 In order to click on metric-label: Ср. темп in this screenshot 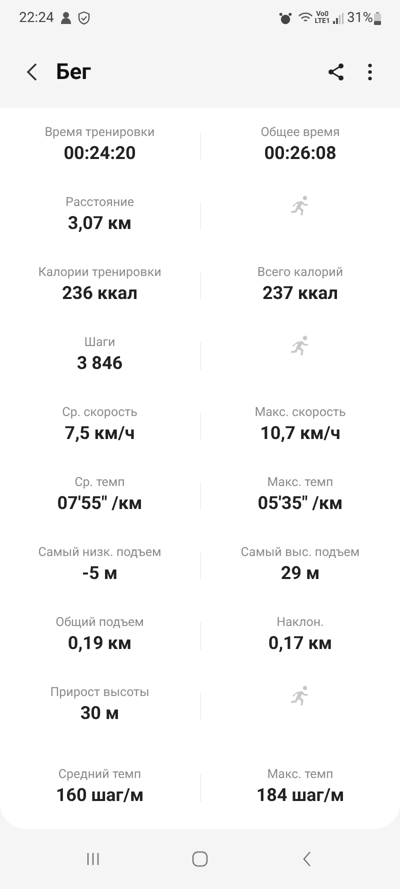, I will do `click(99, 483)`.